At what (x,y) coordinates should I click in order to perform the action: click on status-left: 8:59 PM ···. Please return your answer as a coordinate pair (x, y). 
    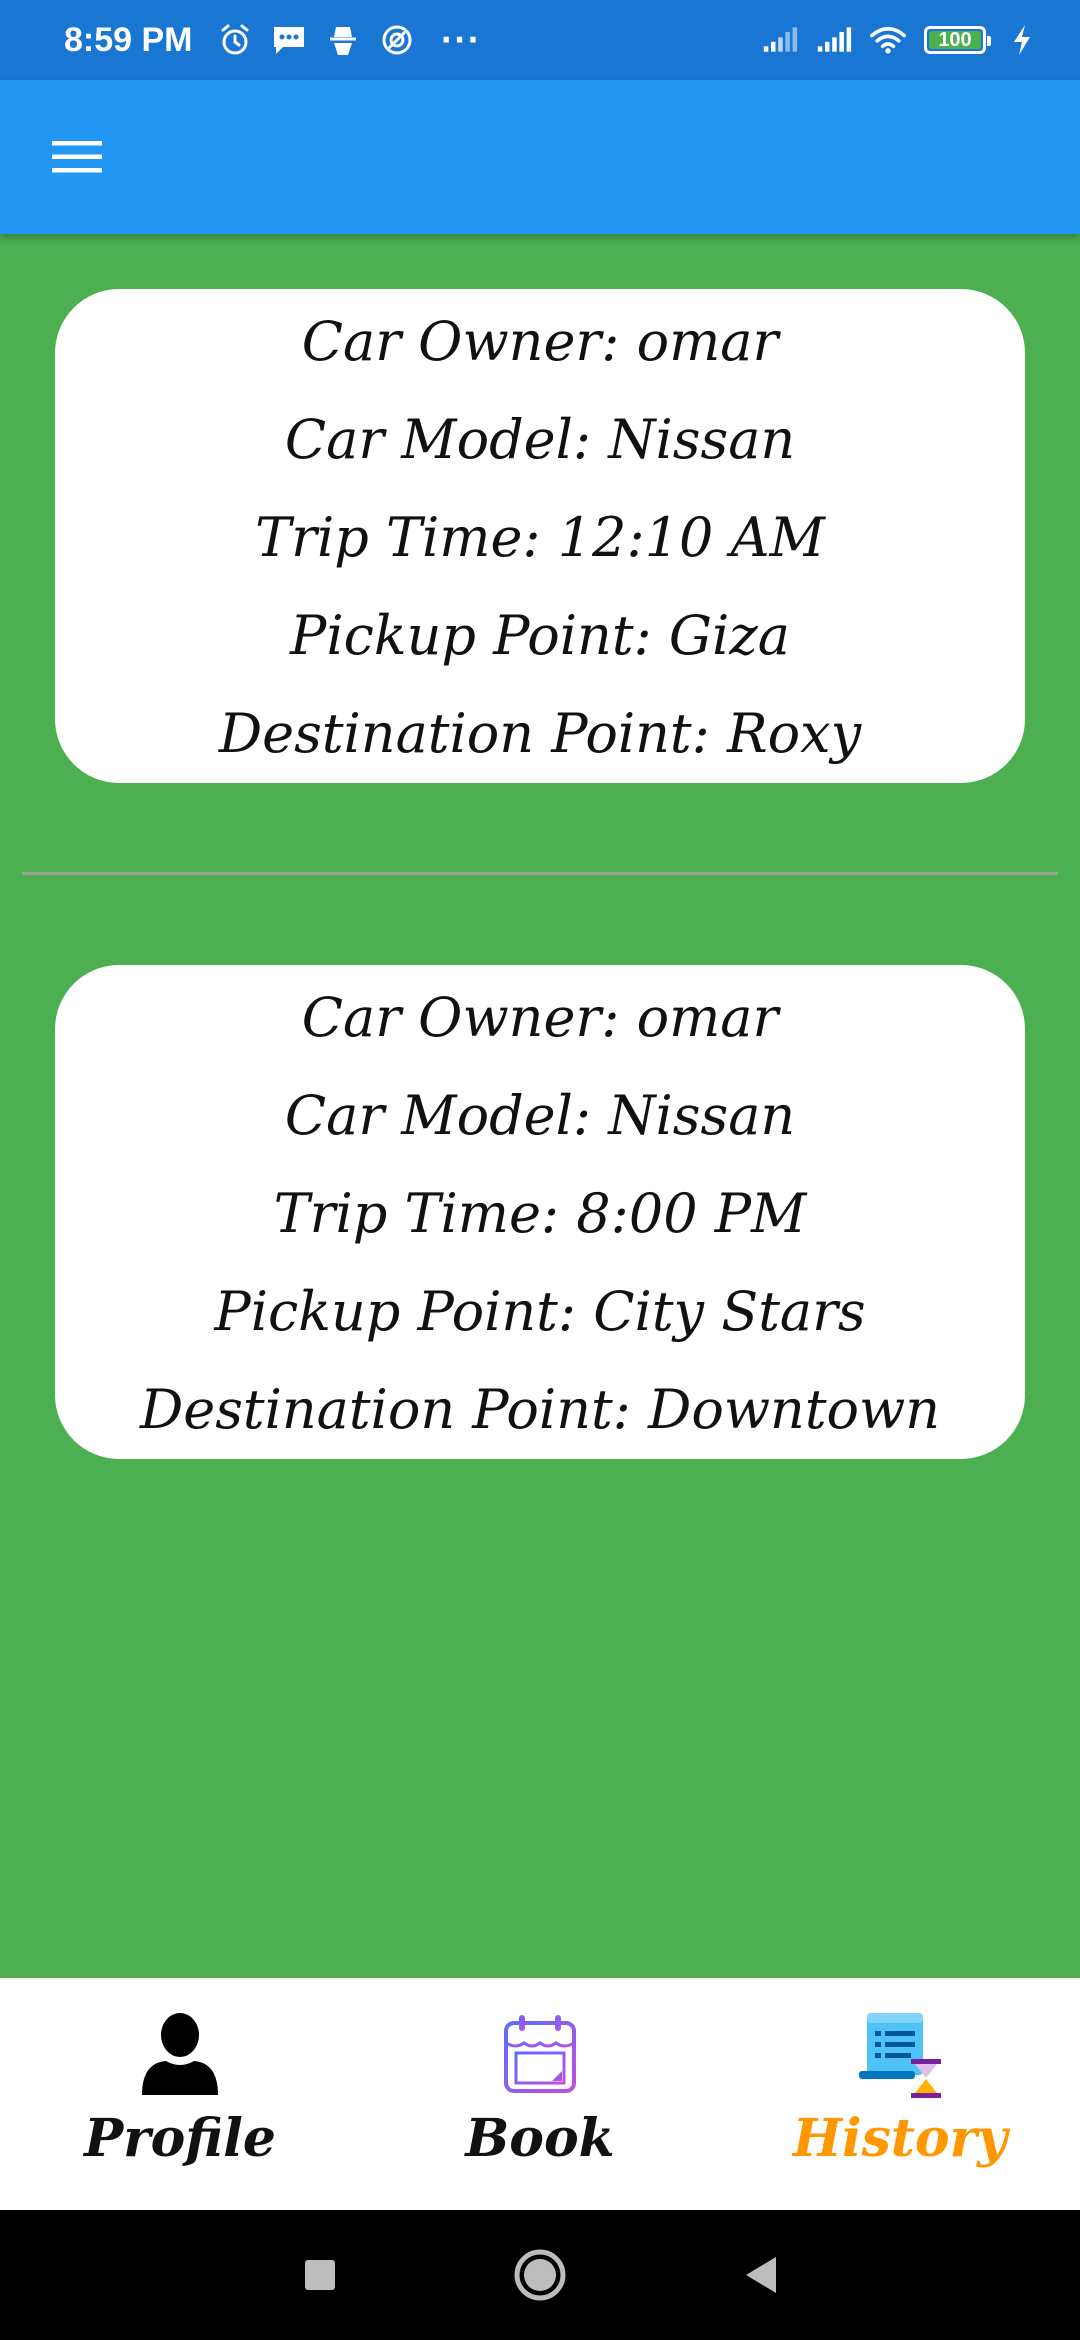
    Looking at the image, I should click on (272, 40).